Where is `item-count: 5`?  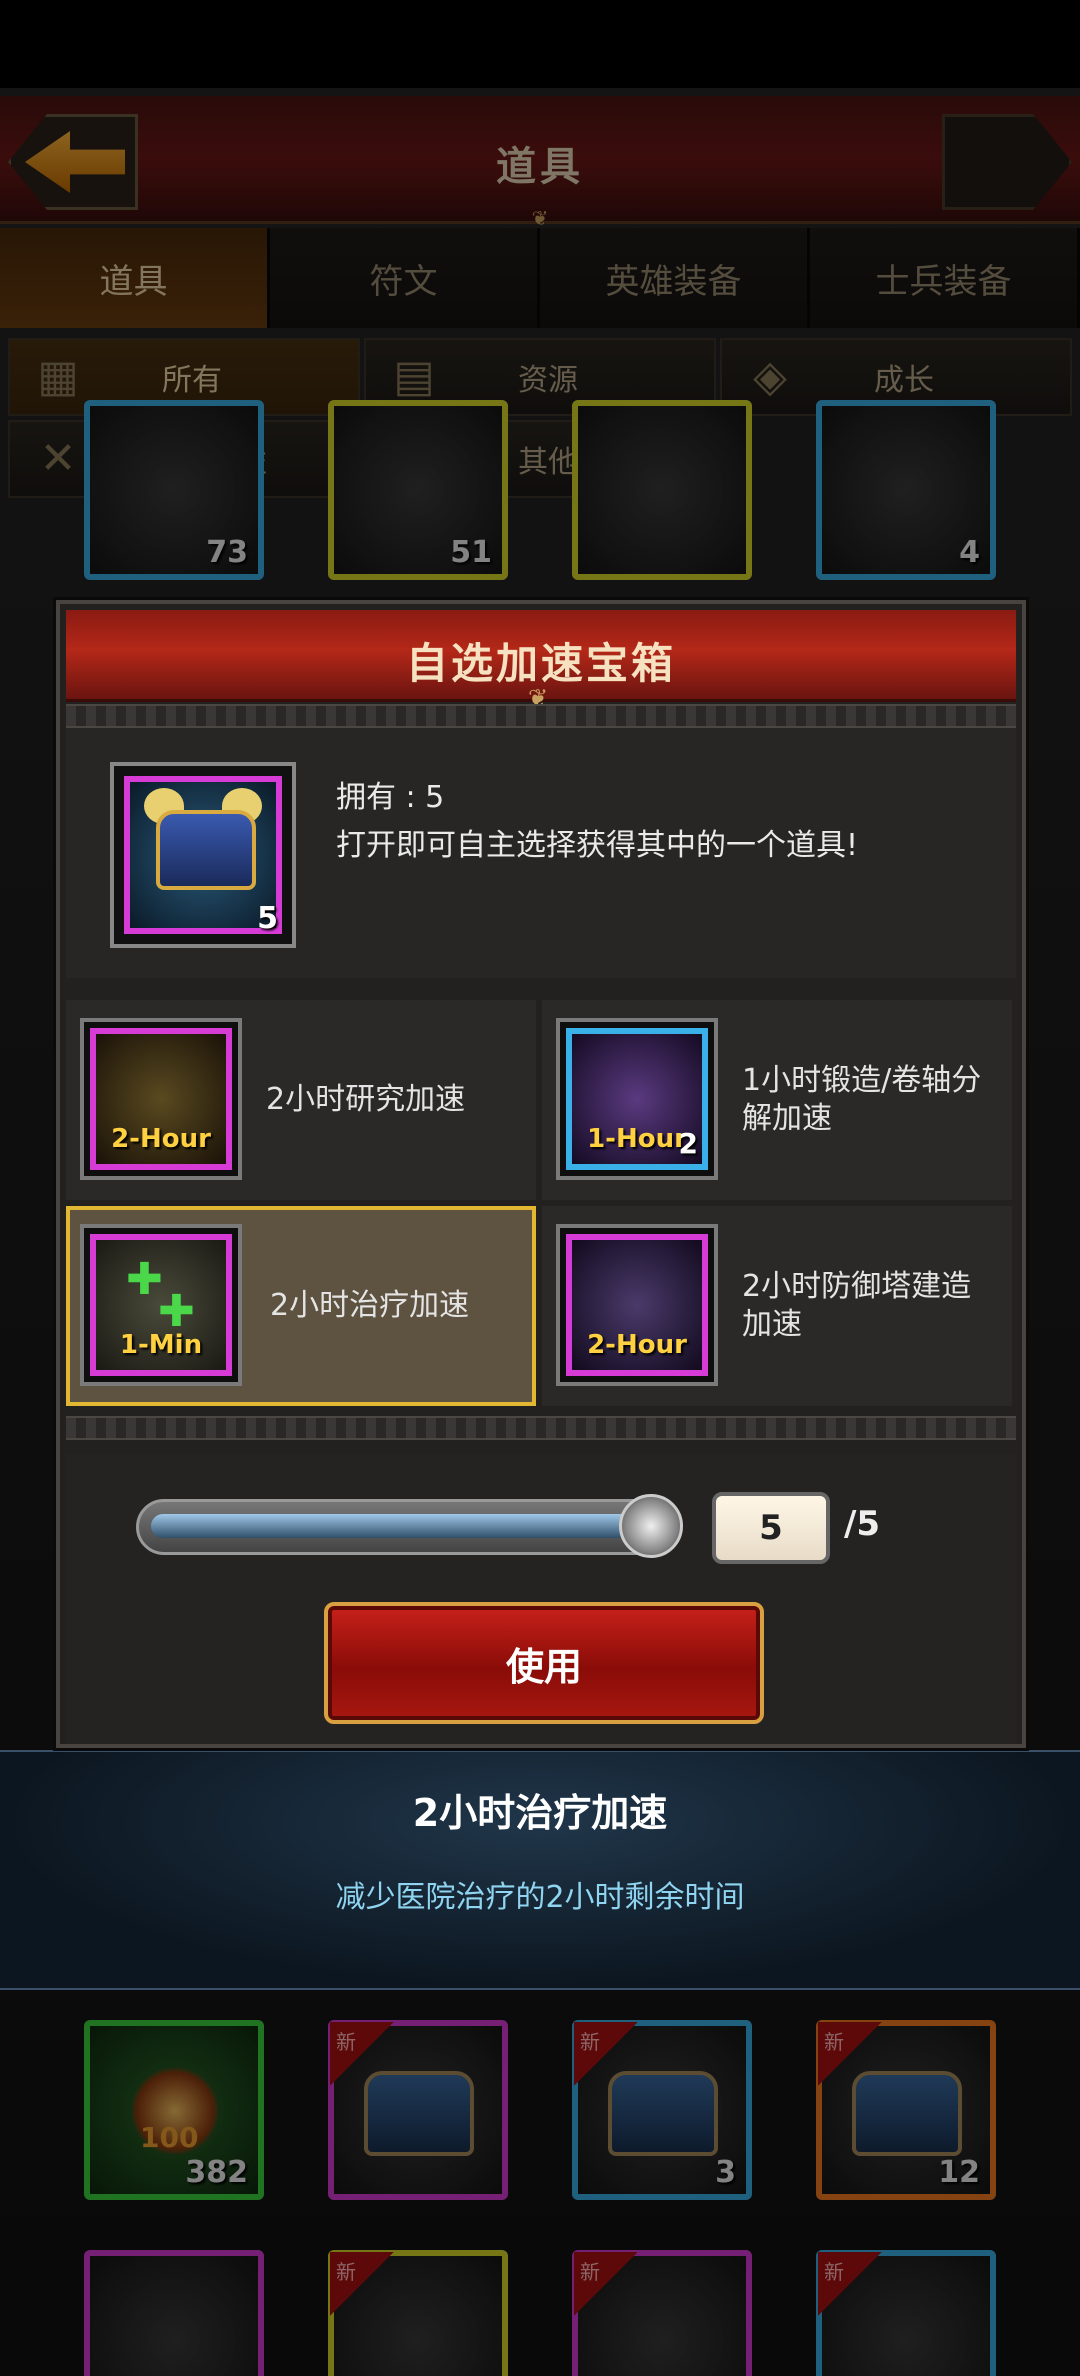 item-count: 5 is located at coordinates (267, 918).